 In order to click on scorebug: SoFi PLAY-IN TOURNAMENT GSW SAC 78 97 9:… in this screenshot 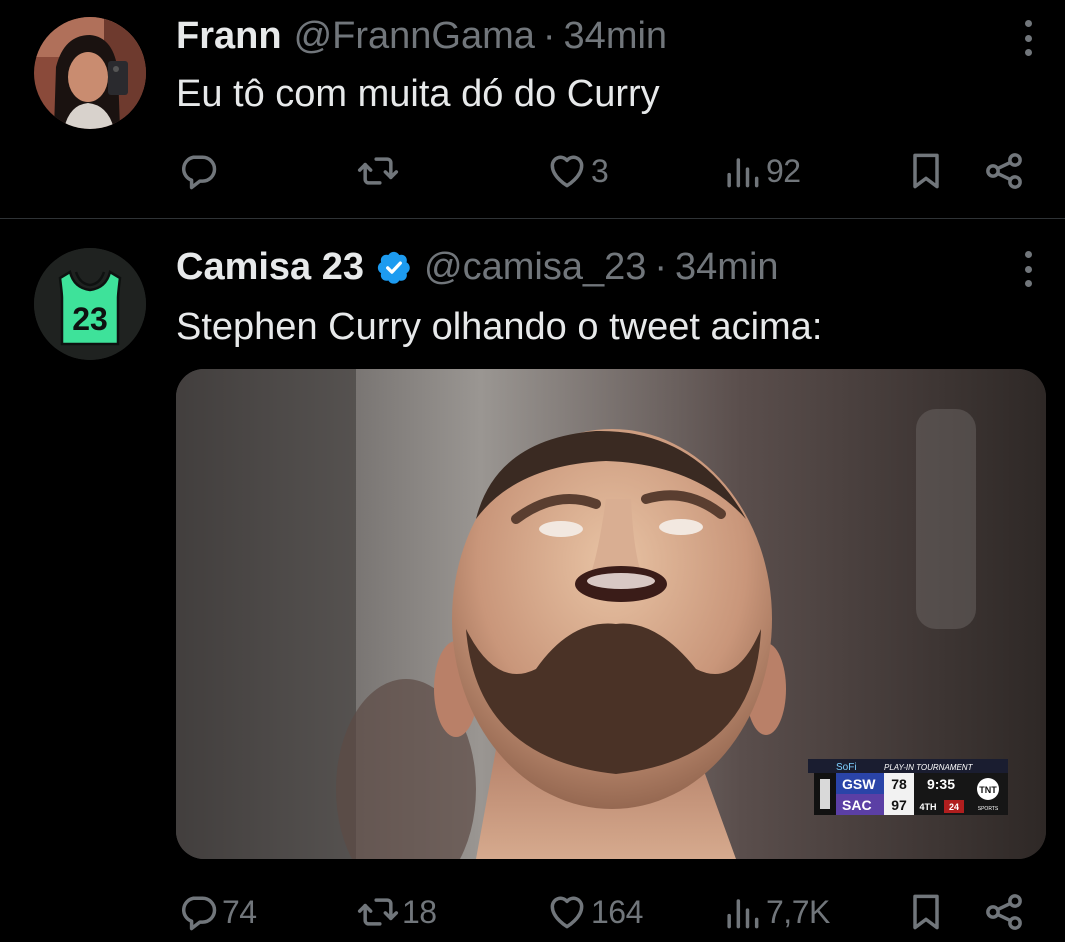, I will do `click(908, 787)`.